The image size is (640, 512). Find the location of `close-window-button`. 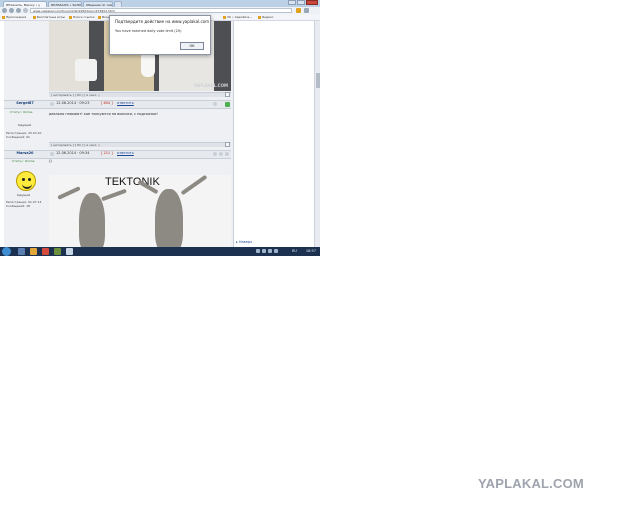

close-window-button is located at coordinates (312, 2).